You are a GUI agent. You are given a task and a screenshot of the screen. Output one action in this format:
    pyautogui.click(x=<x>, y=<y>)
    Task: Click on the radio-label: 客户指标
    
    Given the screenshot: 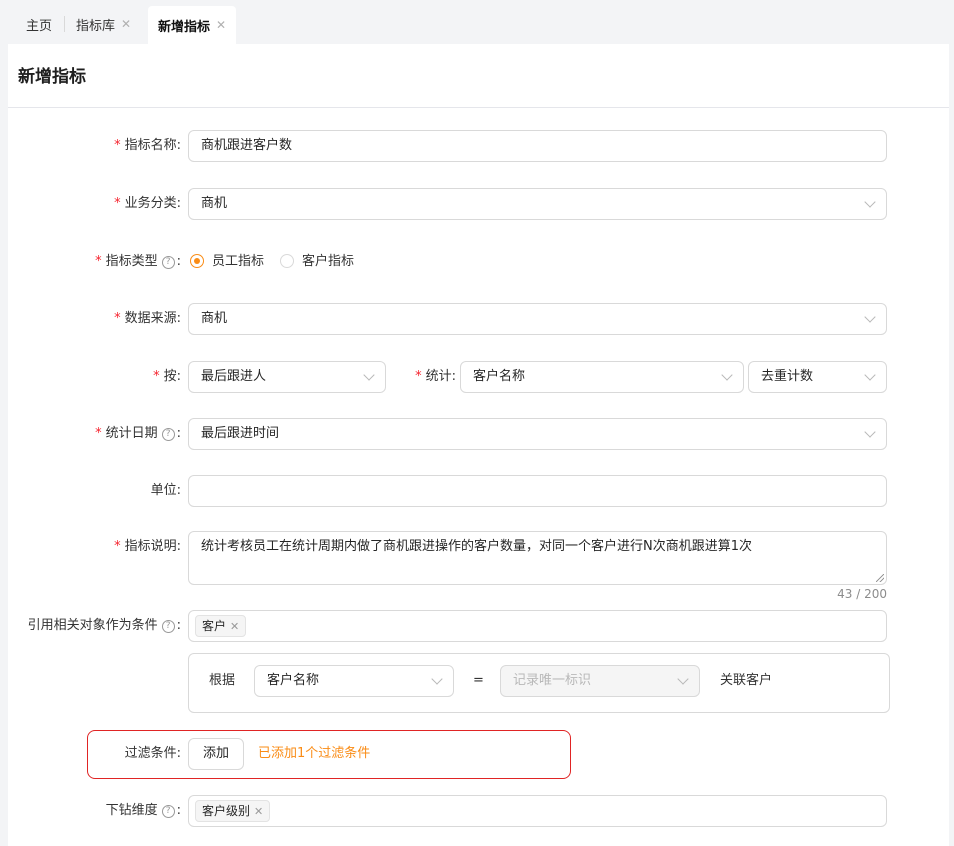 What is the action you would take?
    pyautogui.click(x=328, y=261)
    